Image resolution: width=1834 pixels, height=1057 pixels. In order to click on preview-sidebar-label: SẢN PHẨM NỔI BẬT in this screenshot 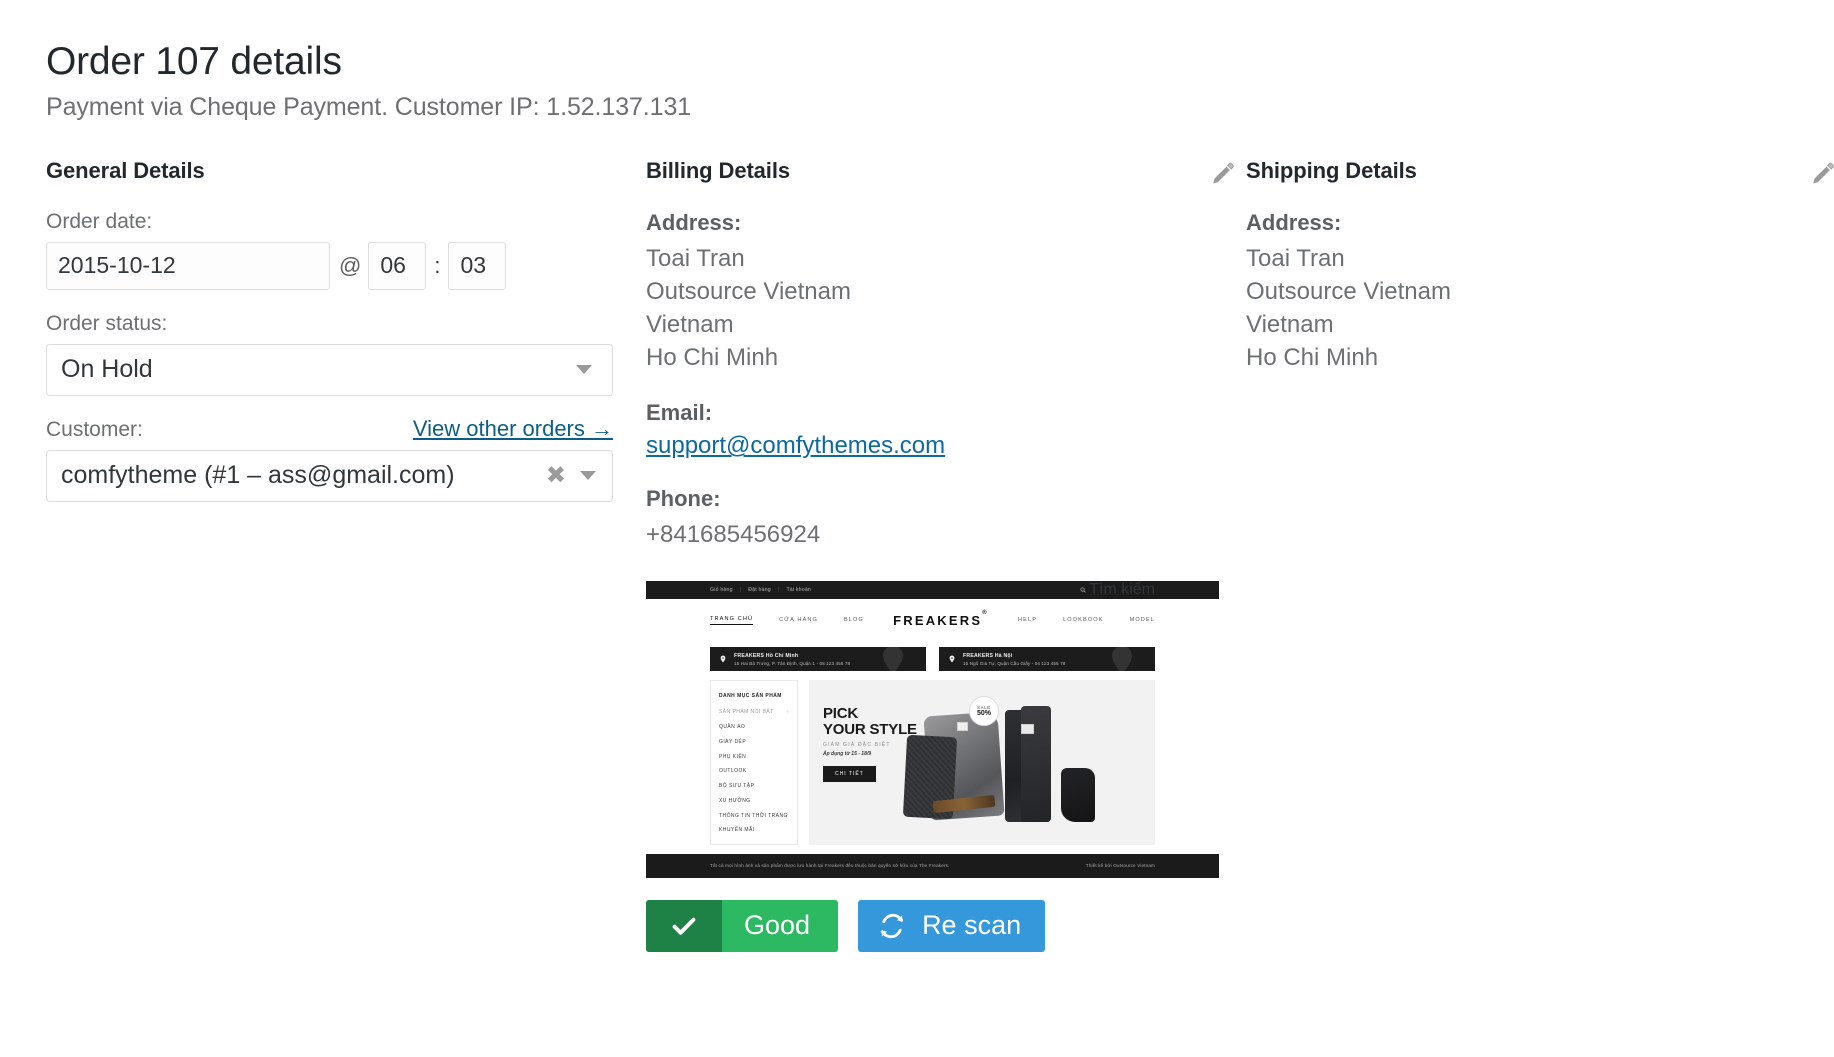, I will do `click(746, 712)`.